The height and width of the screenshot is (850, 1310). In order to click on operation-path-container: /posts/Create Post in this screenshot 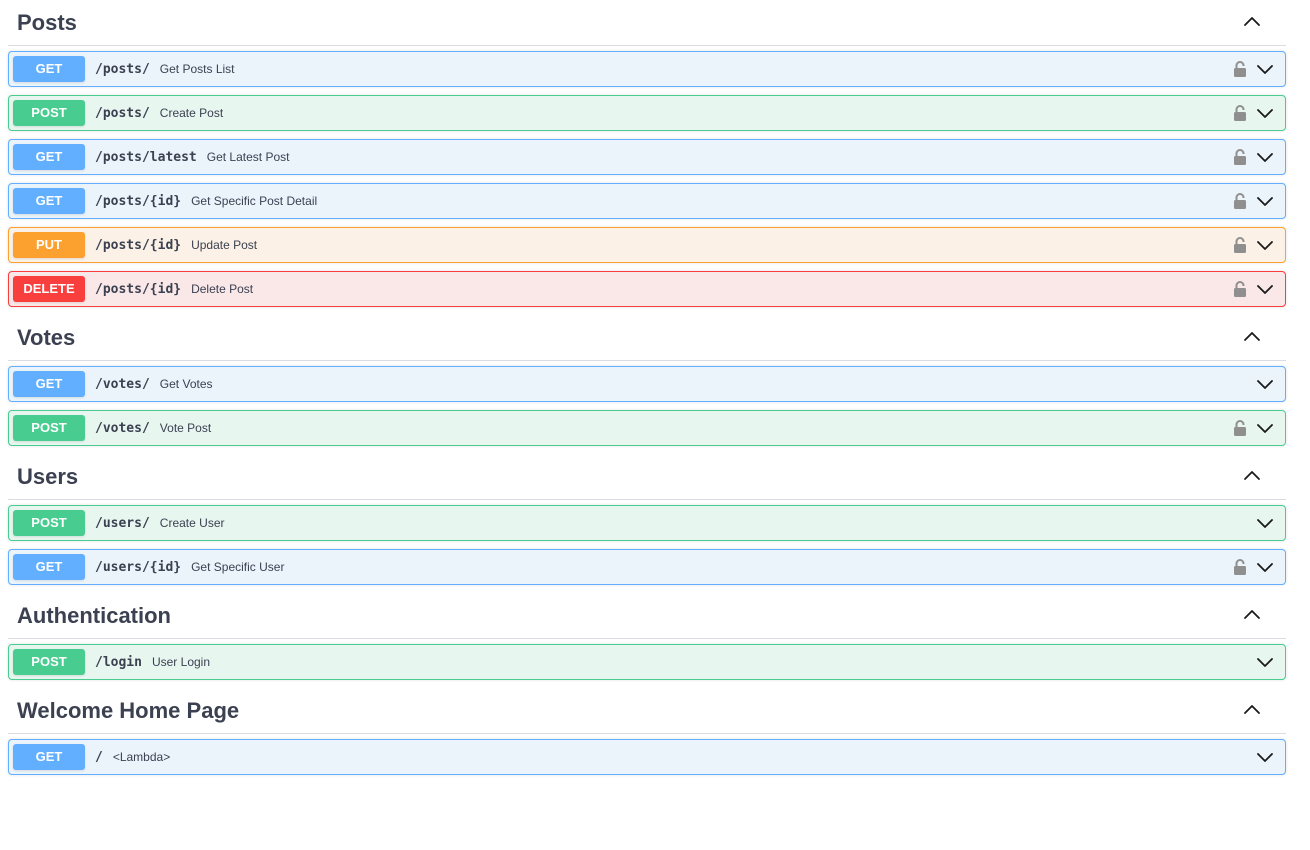, I will do `click(159, 113)`.